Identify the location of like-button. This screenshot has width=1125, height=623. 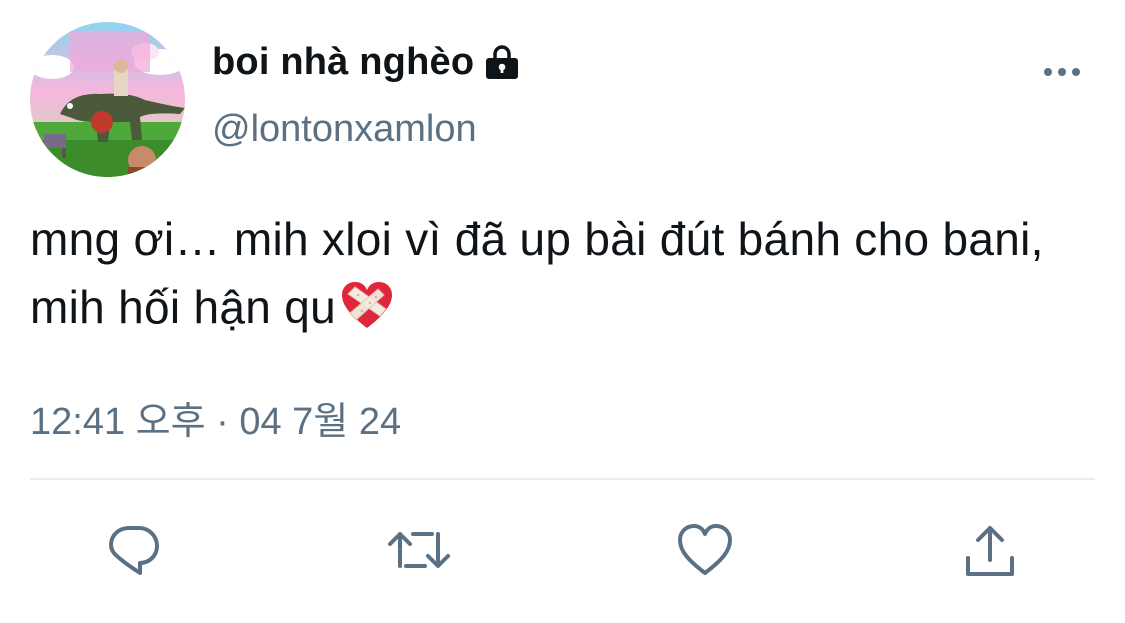
(705, 550).